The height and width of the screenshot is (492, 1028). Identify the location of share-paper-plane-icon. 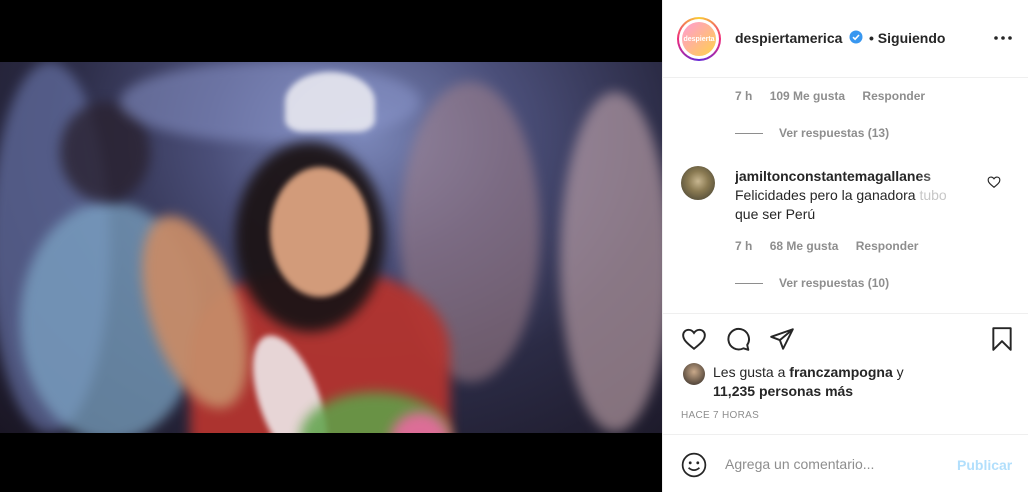
(782, 339).